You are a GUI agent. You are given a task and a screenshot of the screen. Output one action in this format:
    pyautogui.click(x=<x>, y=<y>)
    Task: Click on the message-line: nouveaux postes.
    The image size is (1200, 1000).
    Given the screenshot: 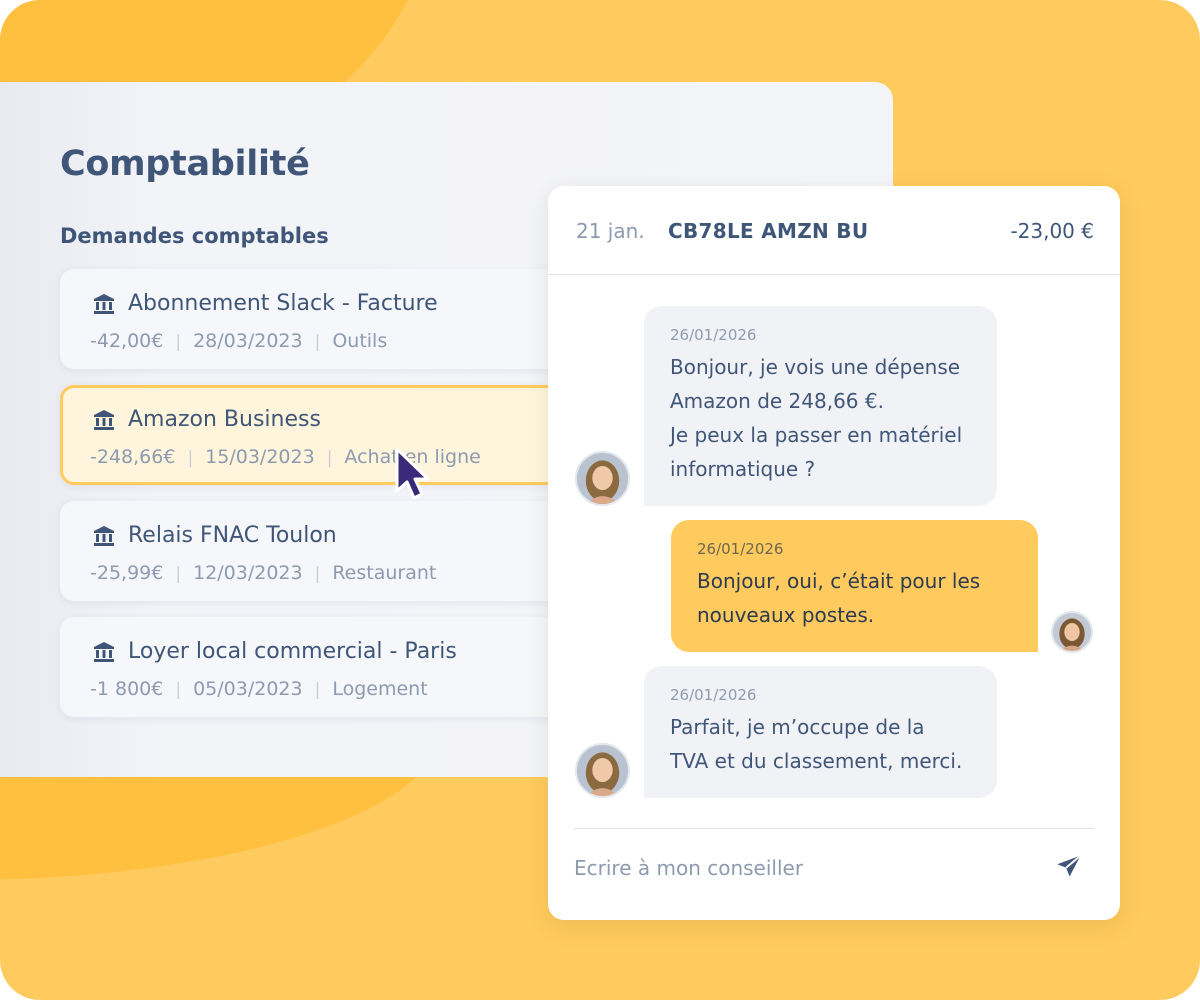 What is the action you would take?
    pyautogui.click(x=786, y=615)
    